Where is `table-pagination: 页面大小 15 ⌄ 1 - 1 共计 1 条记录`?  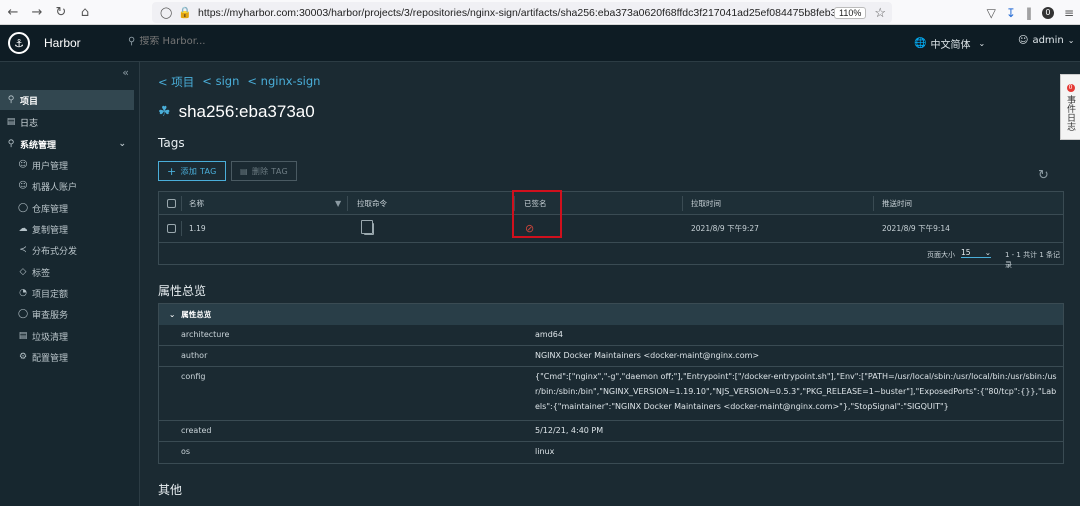 table-pagination: 页面大小 15 ⌄ 1 - 1 共计 1 条记录 is located at coordinates (611, 256).